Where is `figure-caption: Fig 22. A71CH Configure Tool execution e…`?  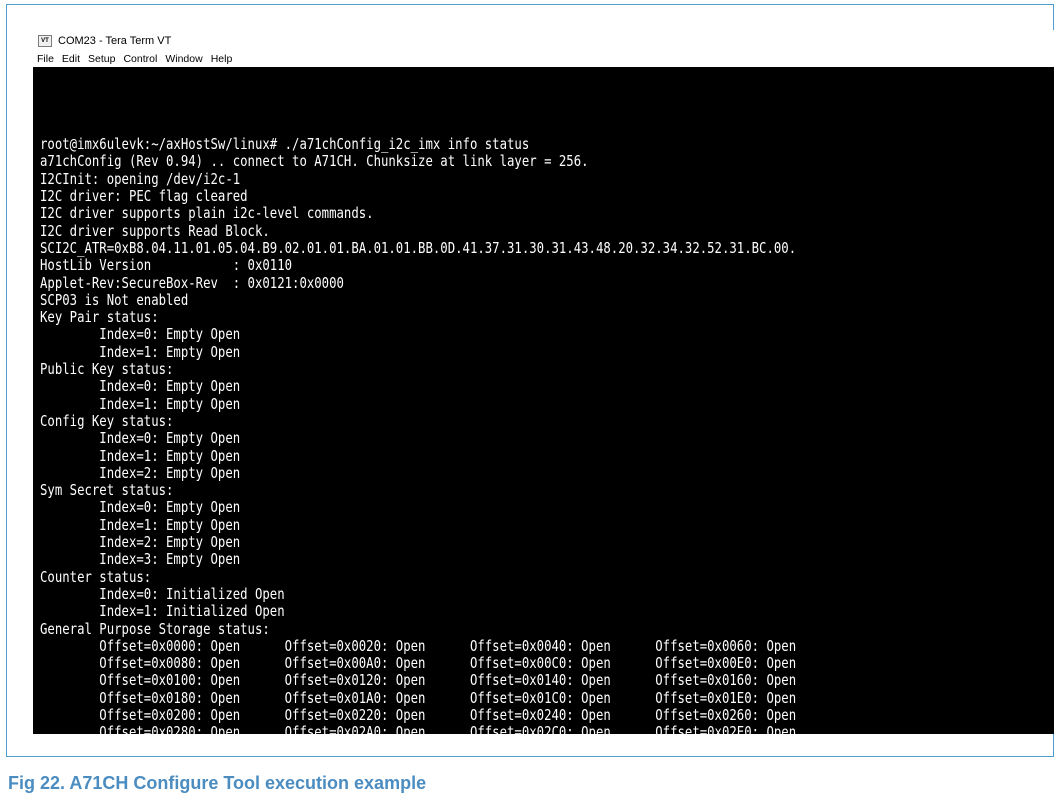 figure-caption: Fig 22. A71CH Configure Tool execution e… is located at coordinates (217, 783).